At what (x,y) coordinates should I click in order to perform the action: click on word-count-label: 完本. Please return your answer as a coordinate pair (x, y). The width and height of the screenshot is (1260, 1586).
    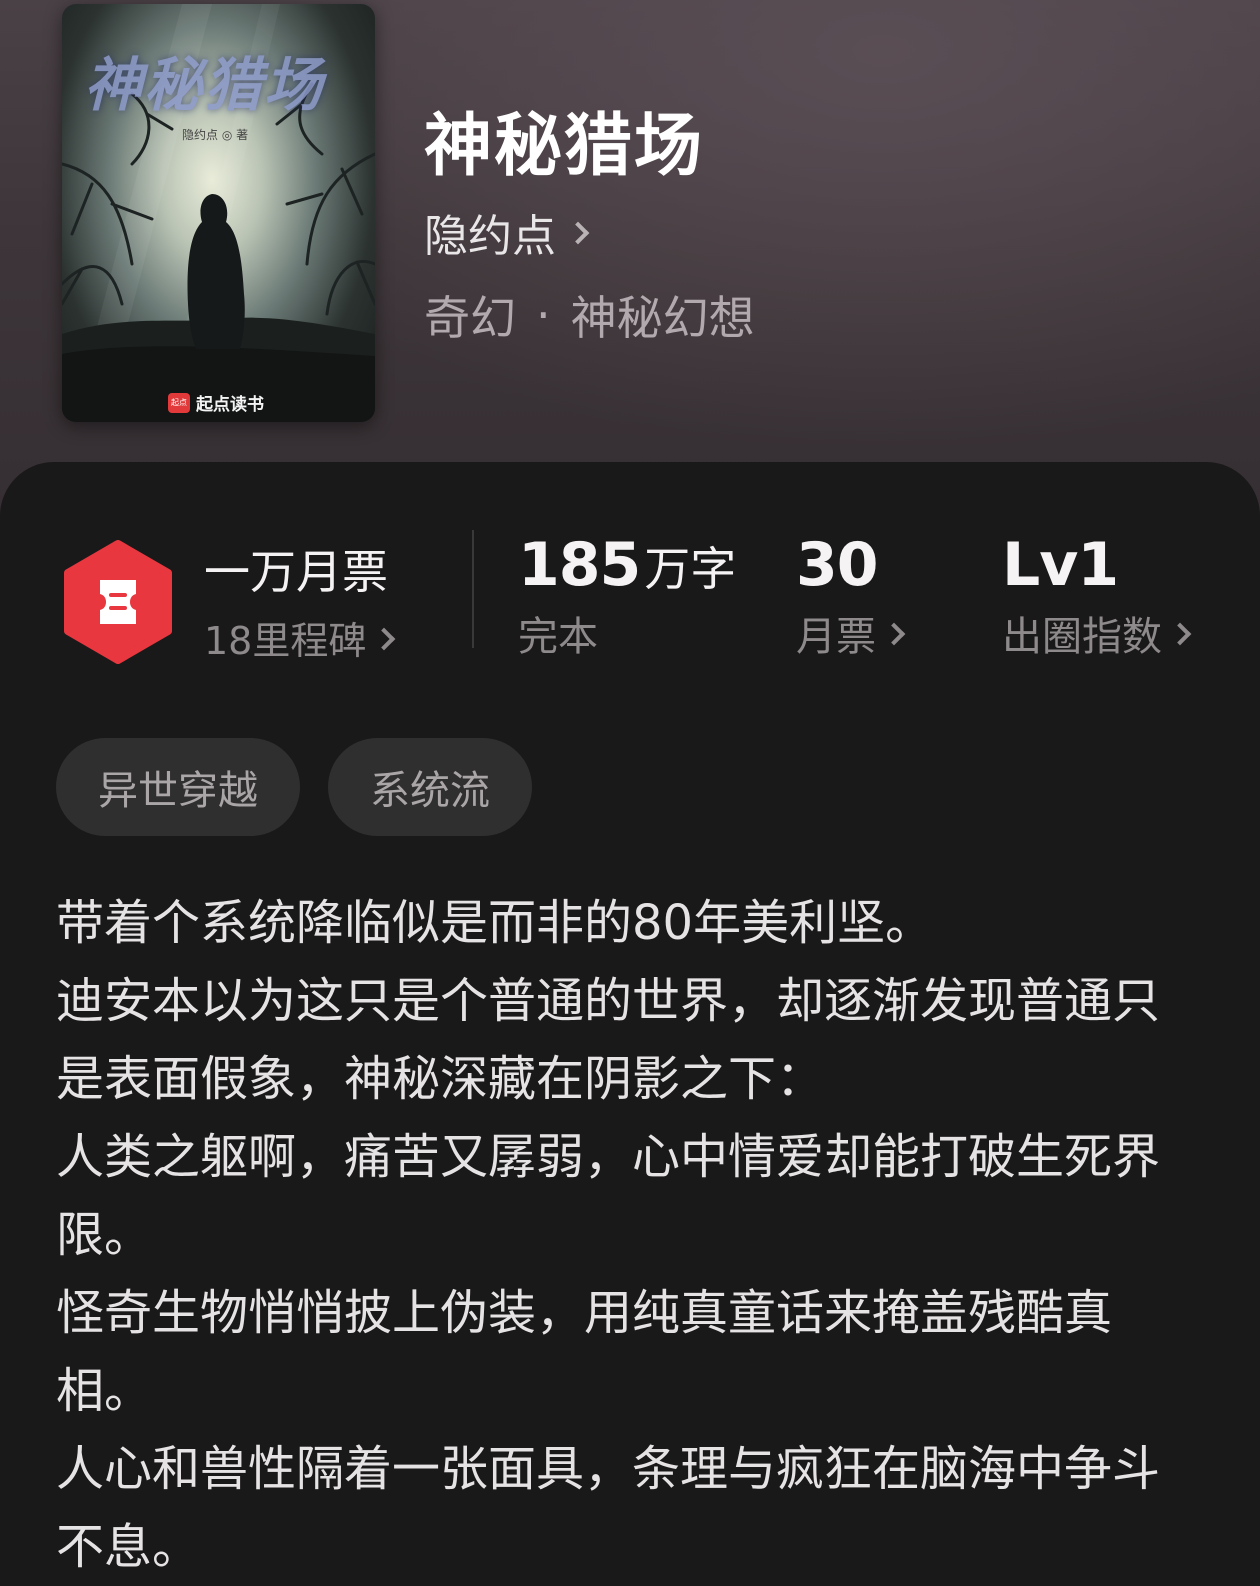
    Looking at the image, I should click on (558, 637).